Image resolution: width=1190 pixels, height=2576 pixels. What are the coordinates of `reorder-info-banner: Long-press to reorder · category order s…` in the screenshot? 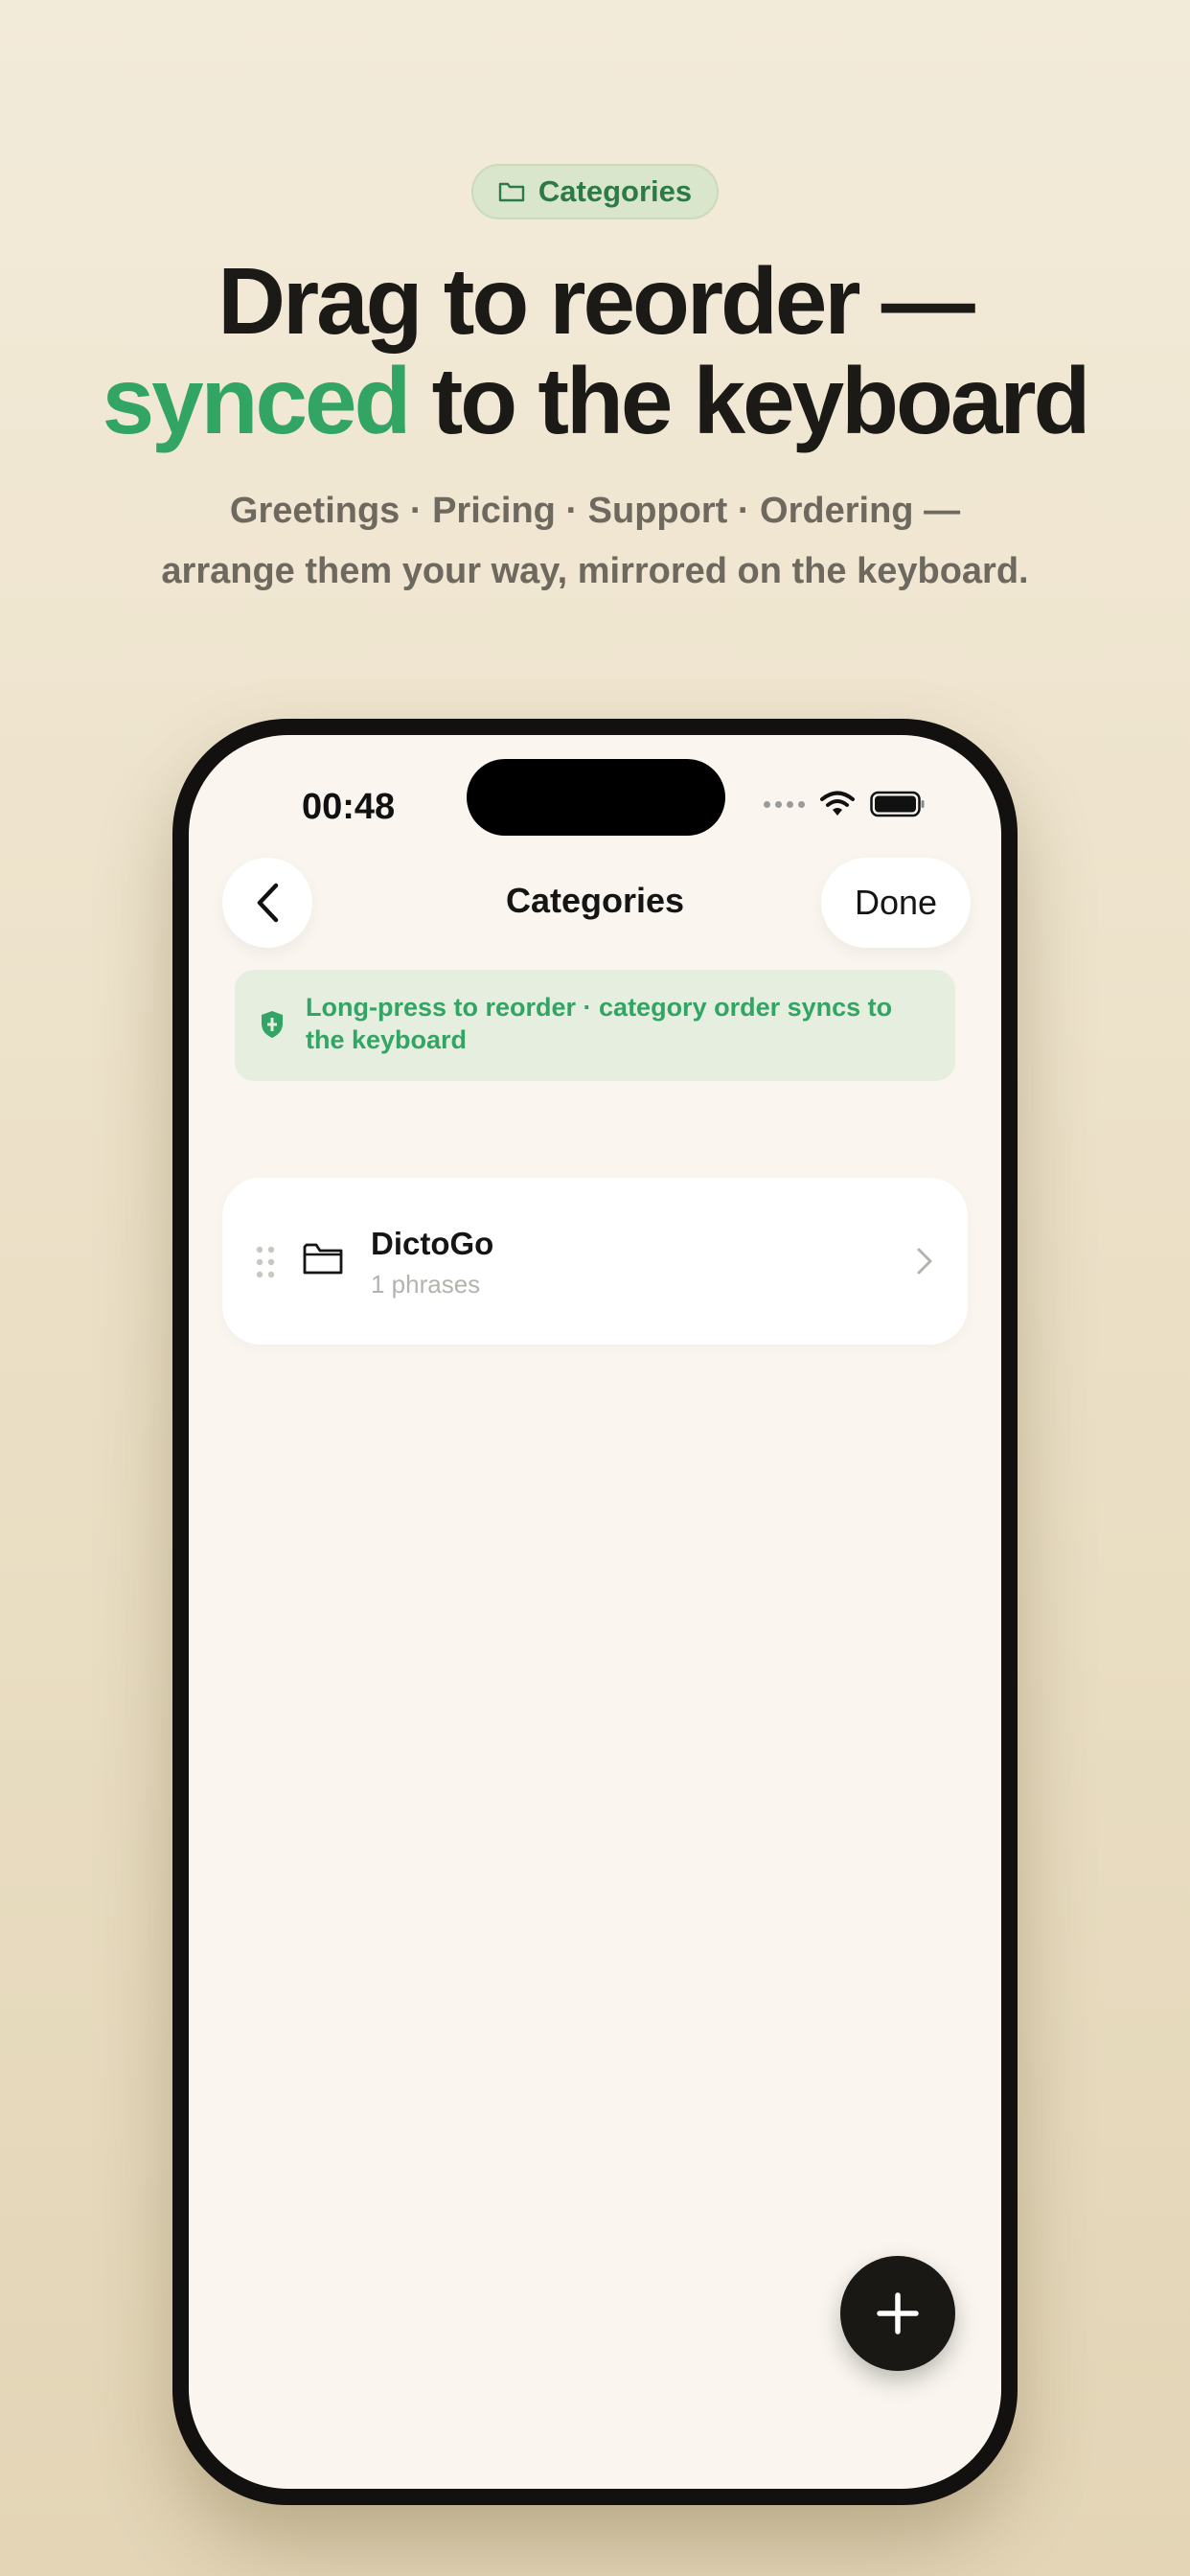 It's located at (595, 1025).